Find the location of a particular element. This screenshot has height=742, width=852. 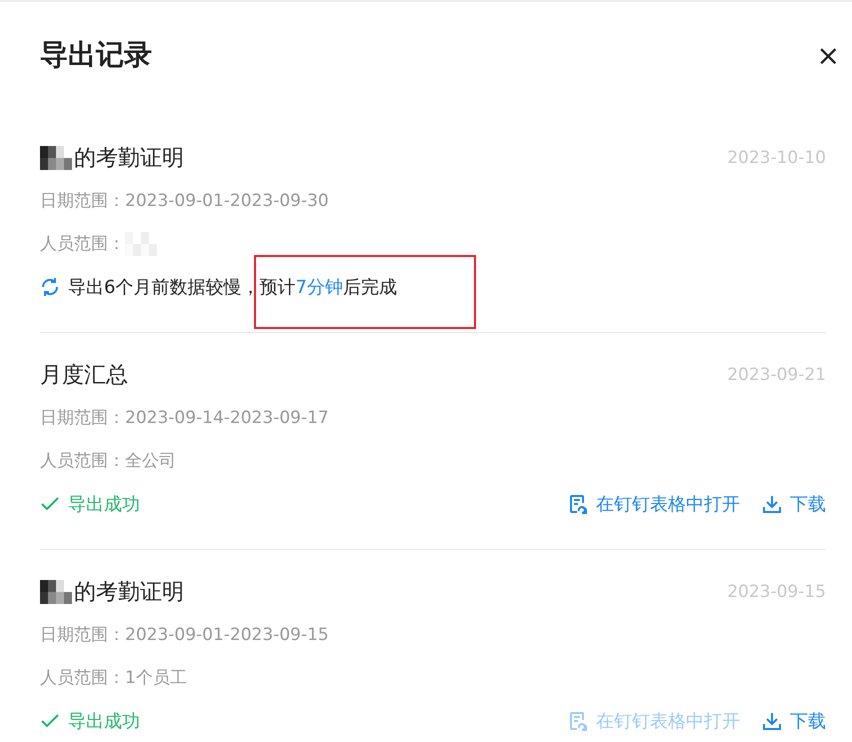

date-range-text: 日期范围：2023-09-14-2023-09-17 is located at coordinates (184, 418).